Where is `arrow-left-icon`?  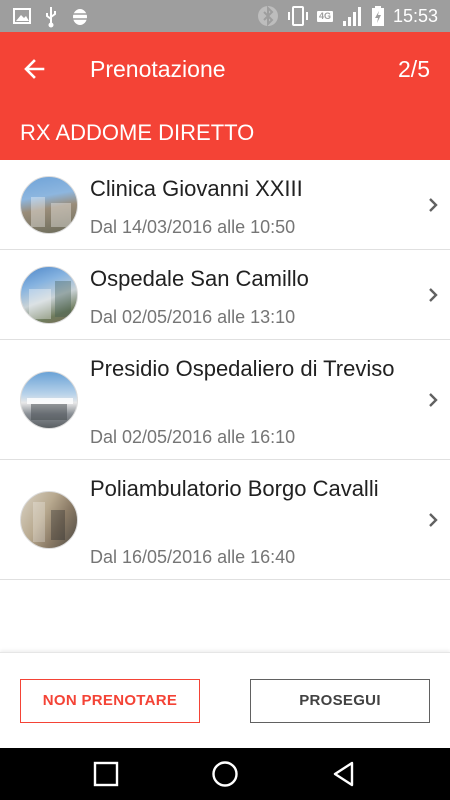
arrow-left-icon is located at coordinates (34, 69).